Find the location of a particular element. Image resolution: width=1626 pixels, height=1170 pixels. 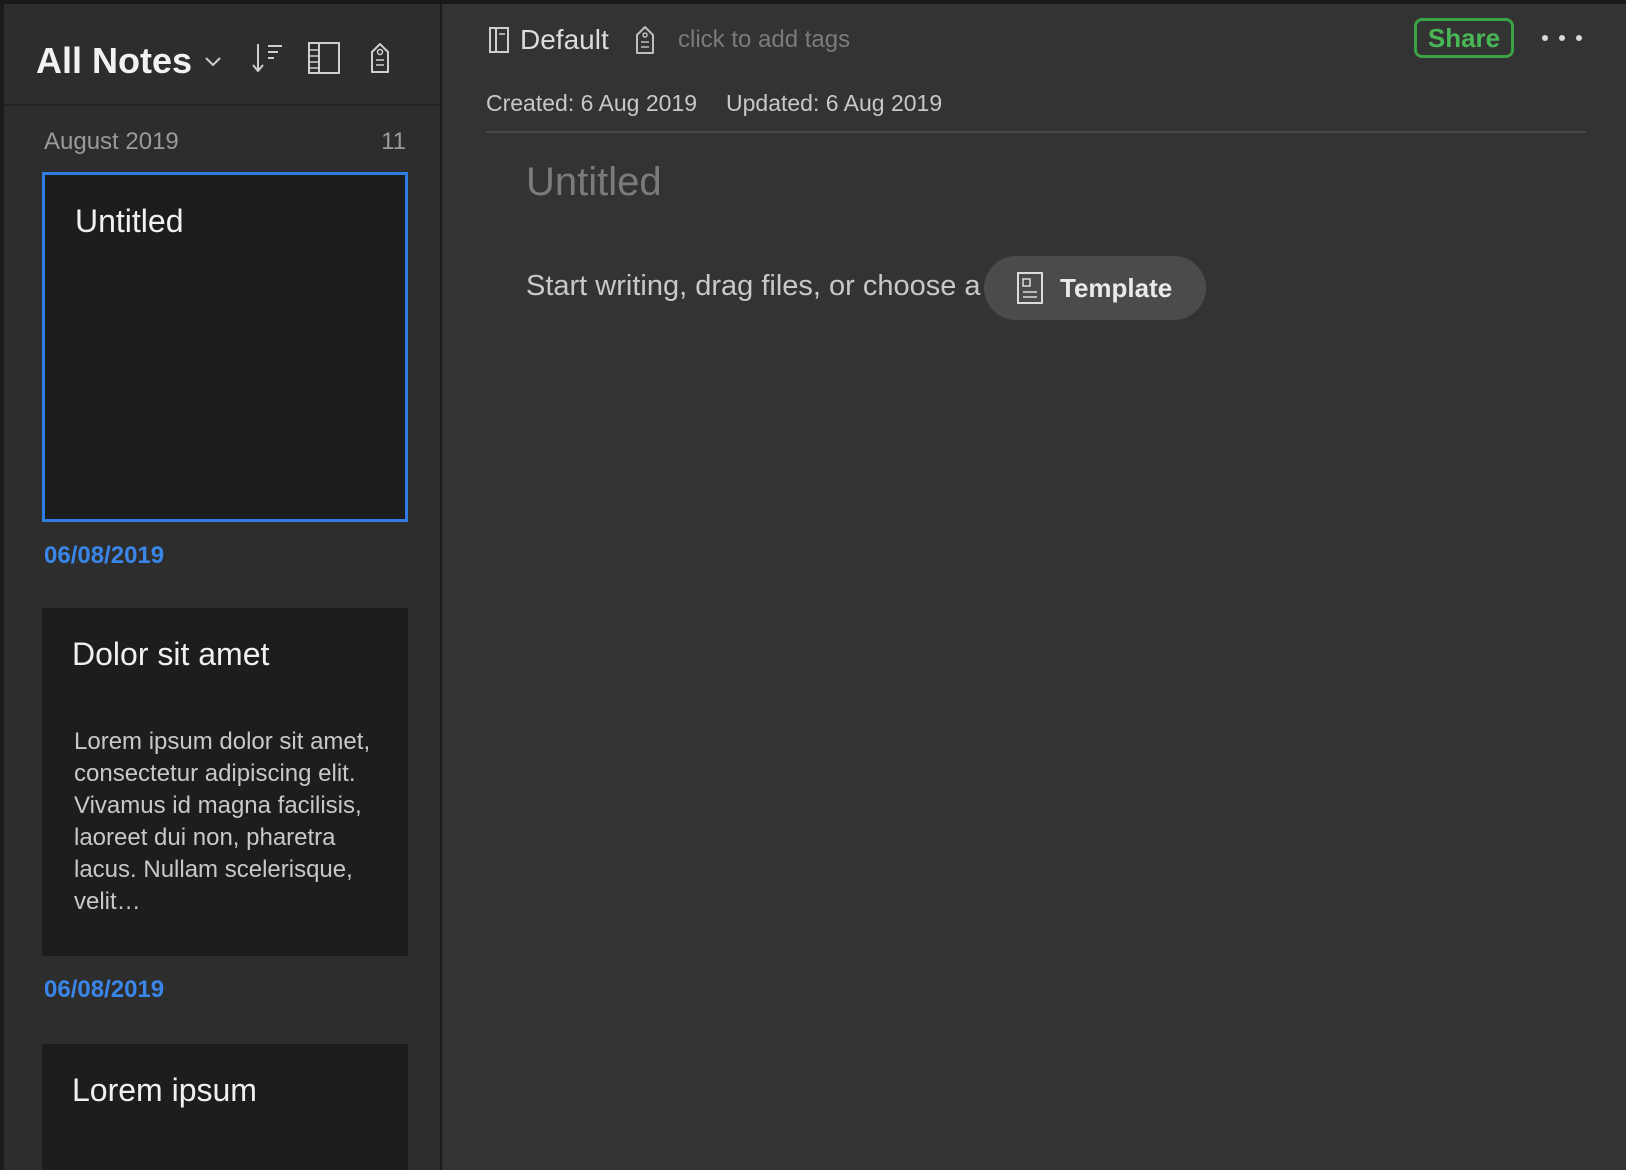

editor-body-placeholder: Start writing, drag files, or choose a is located at coordinates (753, 286).